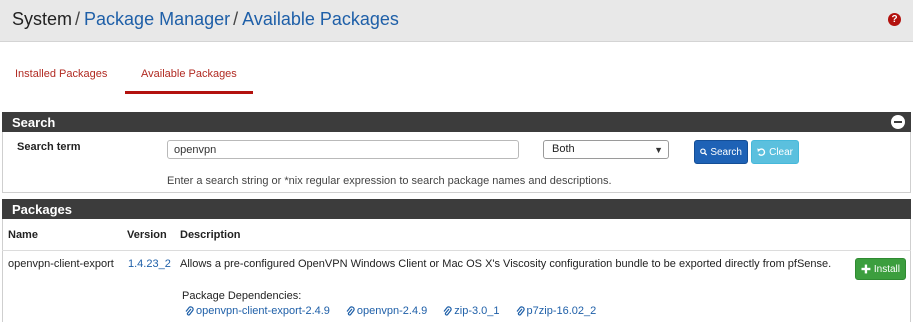 The image size is (913, 322). I want to click on chevron-down-icon: ▼, so click(658, 150).